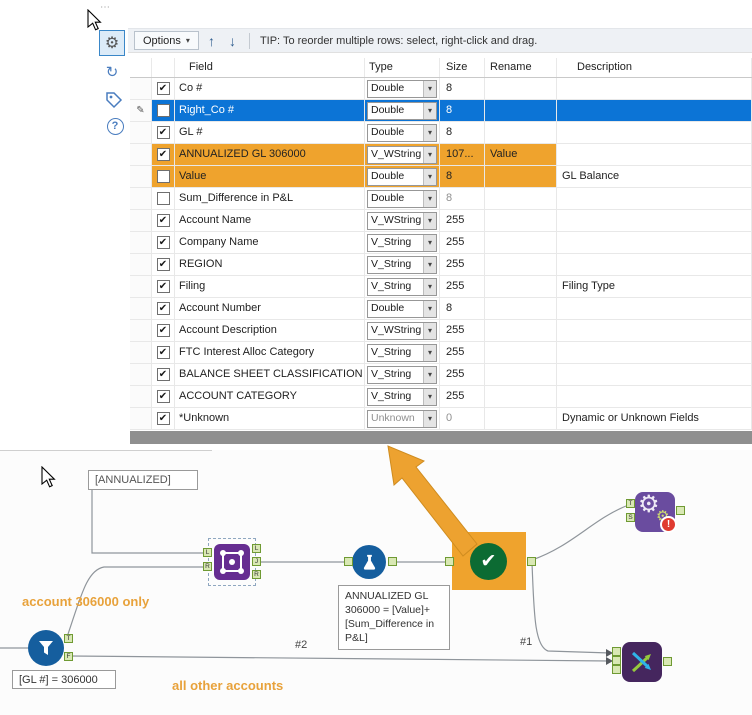 The height and width of the screenshot is (715, 752). I want to click on filter-false-anchor: F, so click(68, 656).